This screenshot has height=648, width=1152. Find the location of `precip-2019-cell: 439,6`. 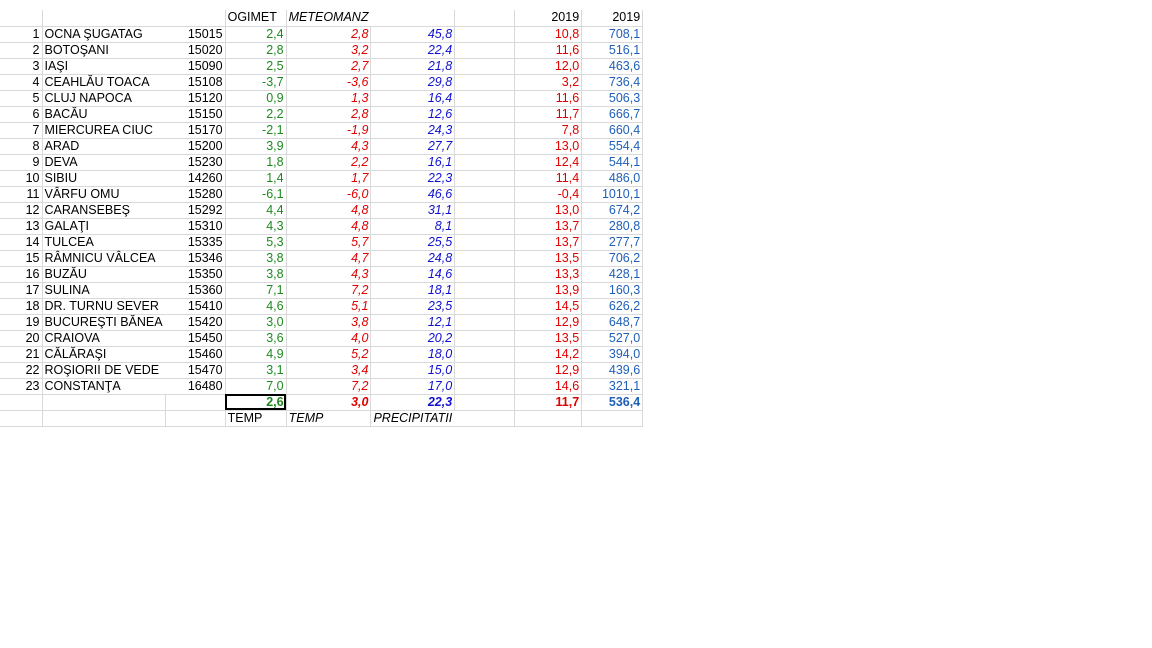

precip-2019-cell: 439,6 is located at coordinates (612, 370).